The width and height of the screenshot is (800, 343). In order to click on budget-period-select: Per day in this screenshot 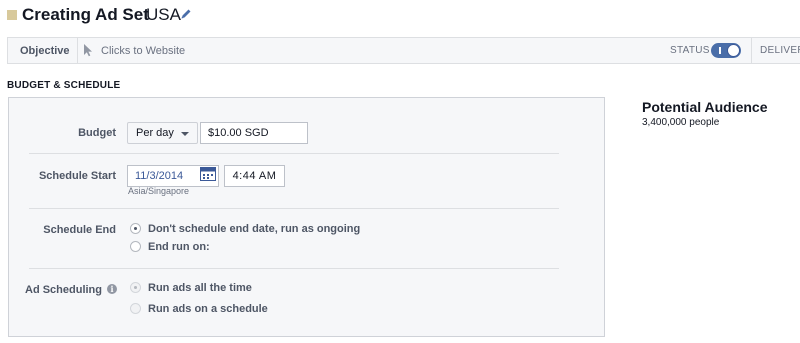, I will do `click(162, 133)`.